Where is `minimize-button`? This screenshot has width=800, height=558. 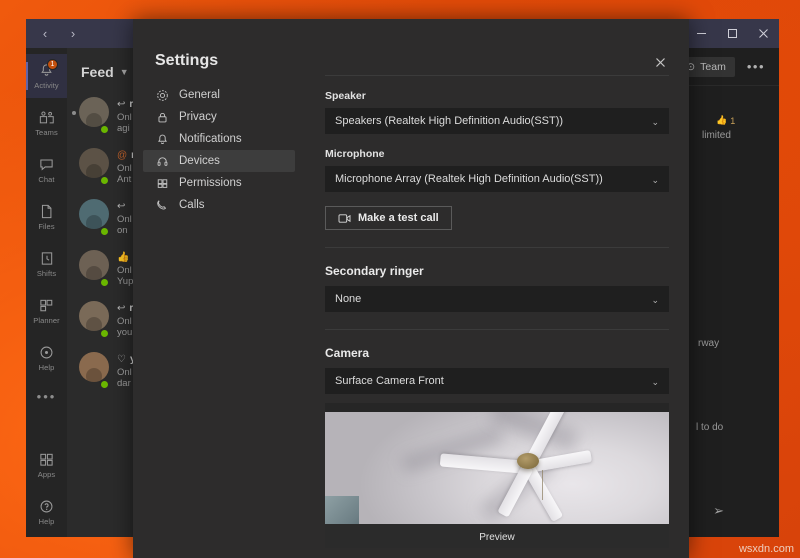 minimize-button is located at coordinates (701, 33).